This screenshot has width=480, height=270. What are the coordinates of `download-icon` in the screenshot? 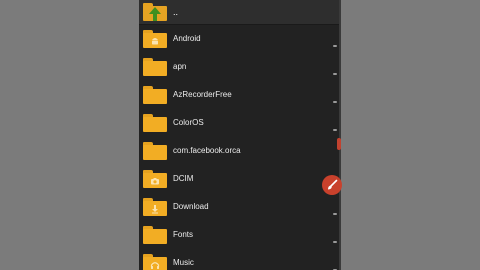 It's located at (155, 209).